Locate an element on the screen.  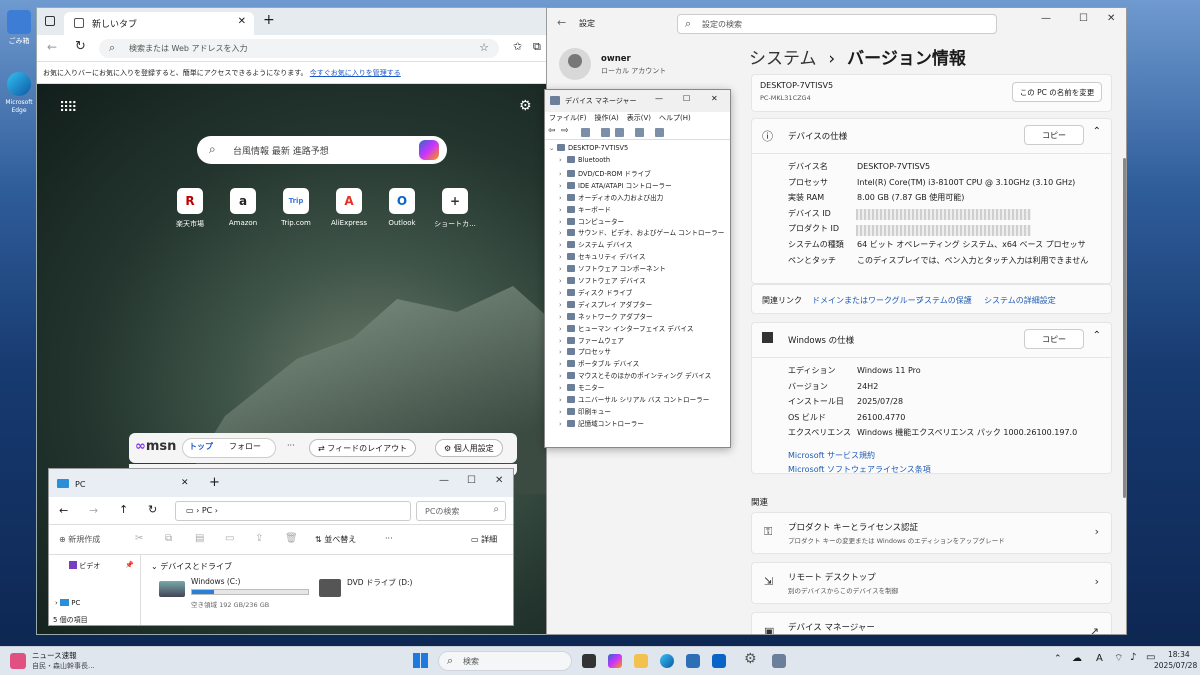
device-category: › ヒューマン インターフェイス デバイス is located at coordinates (626, 328).